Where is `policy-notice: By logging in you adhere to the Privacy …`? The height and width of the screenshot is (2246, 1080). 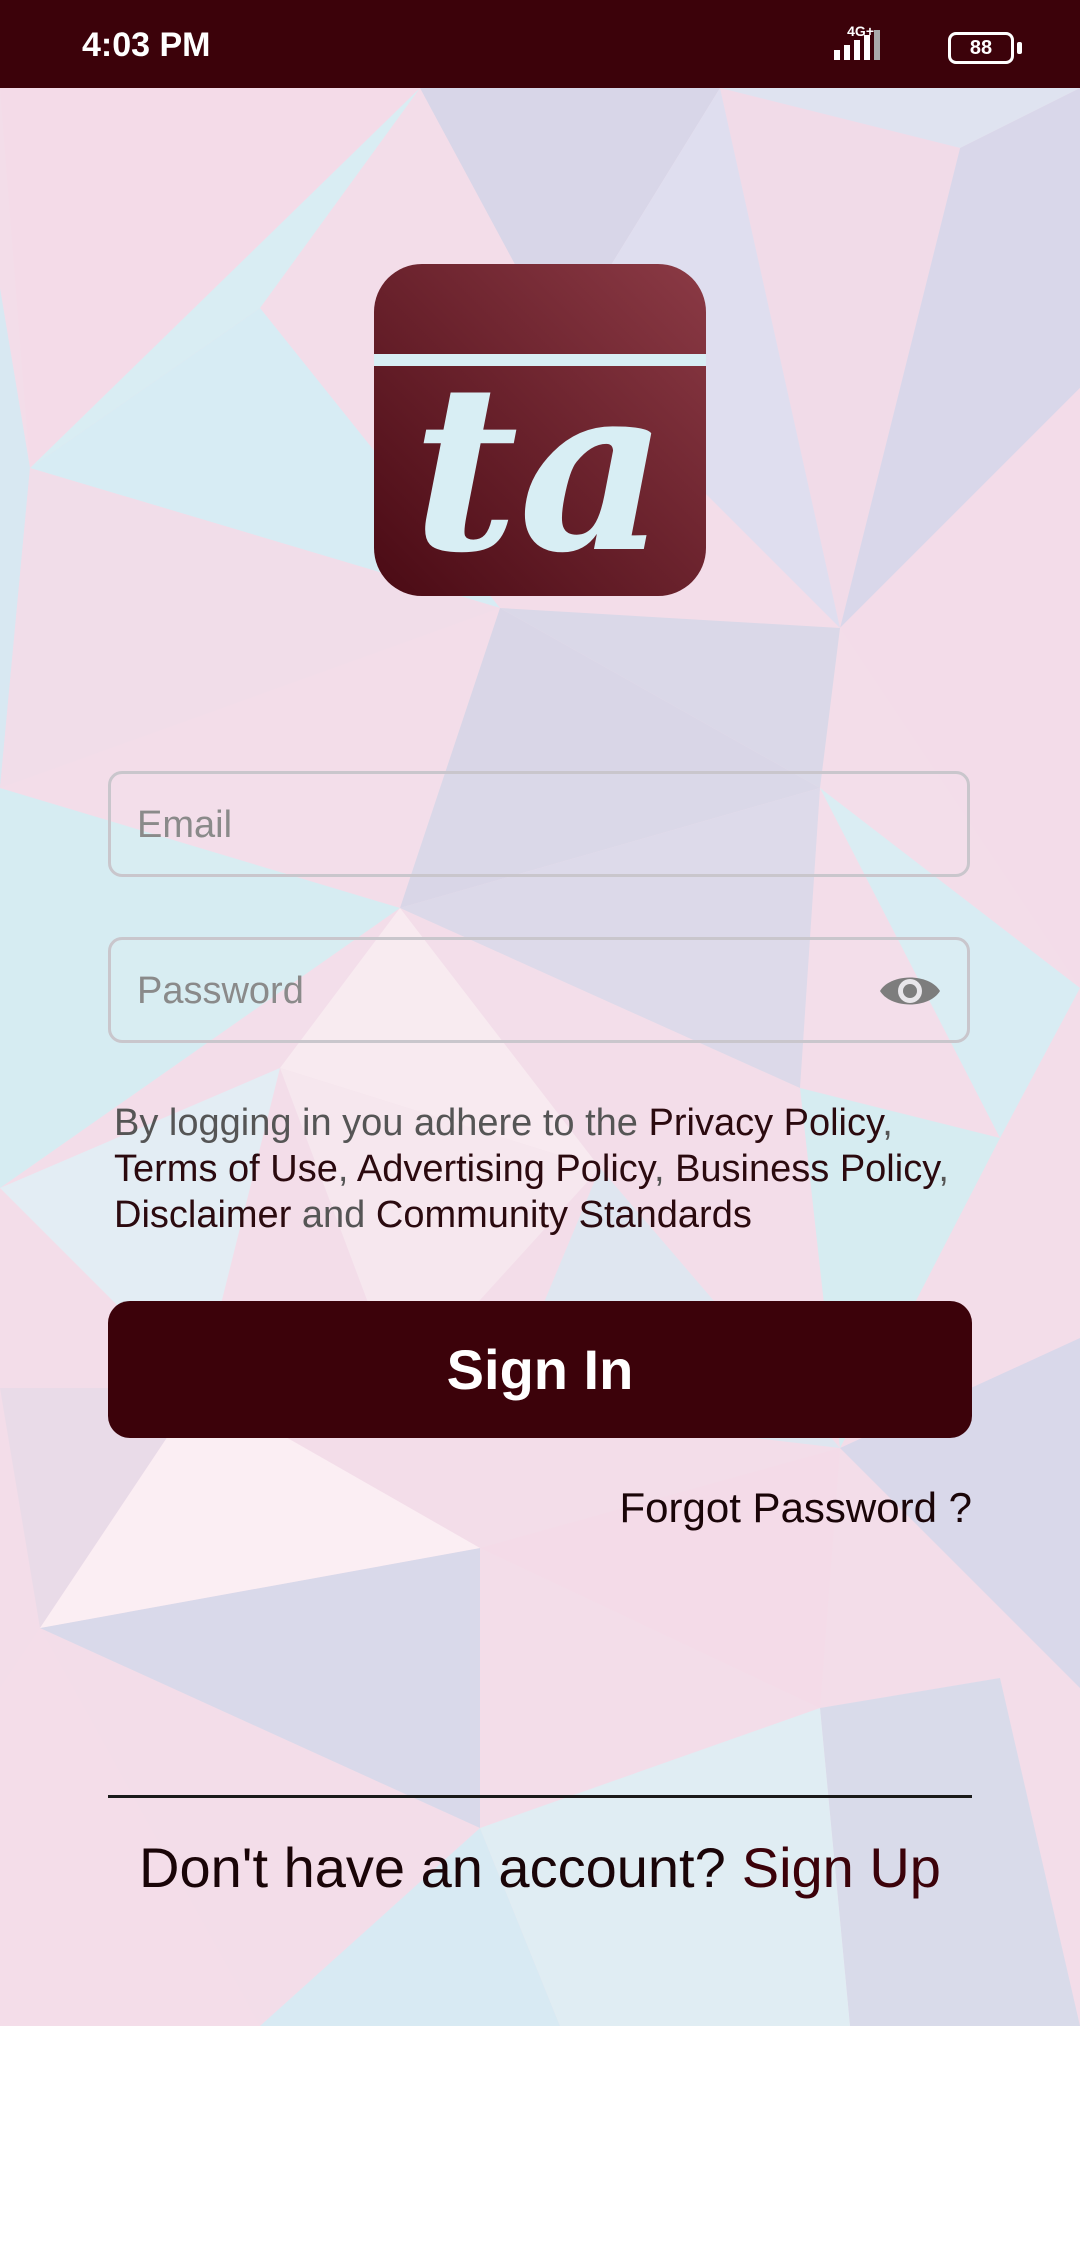 policy-notice: By logging in you adhere to the Privacy … is located at coordinates (544, 1169).